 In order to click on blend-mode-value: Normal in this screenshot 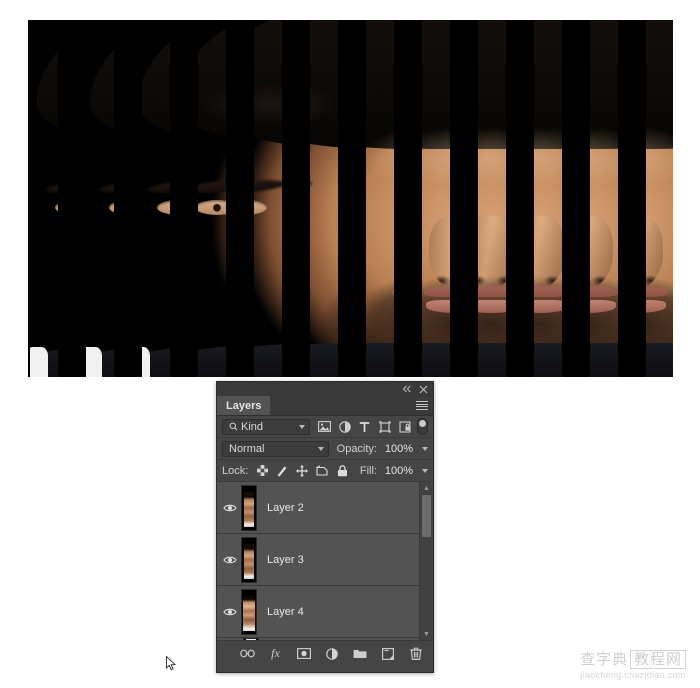, I will do `click(247, 448)`.